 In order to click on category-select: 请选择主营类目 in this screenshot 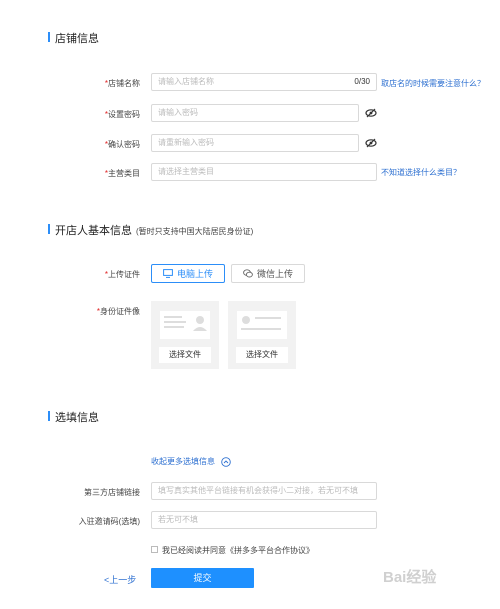, I will do `click(264, 172)`.